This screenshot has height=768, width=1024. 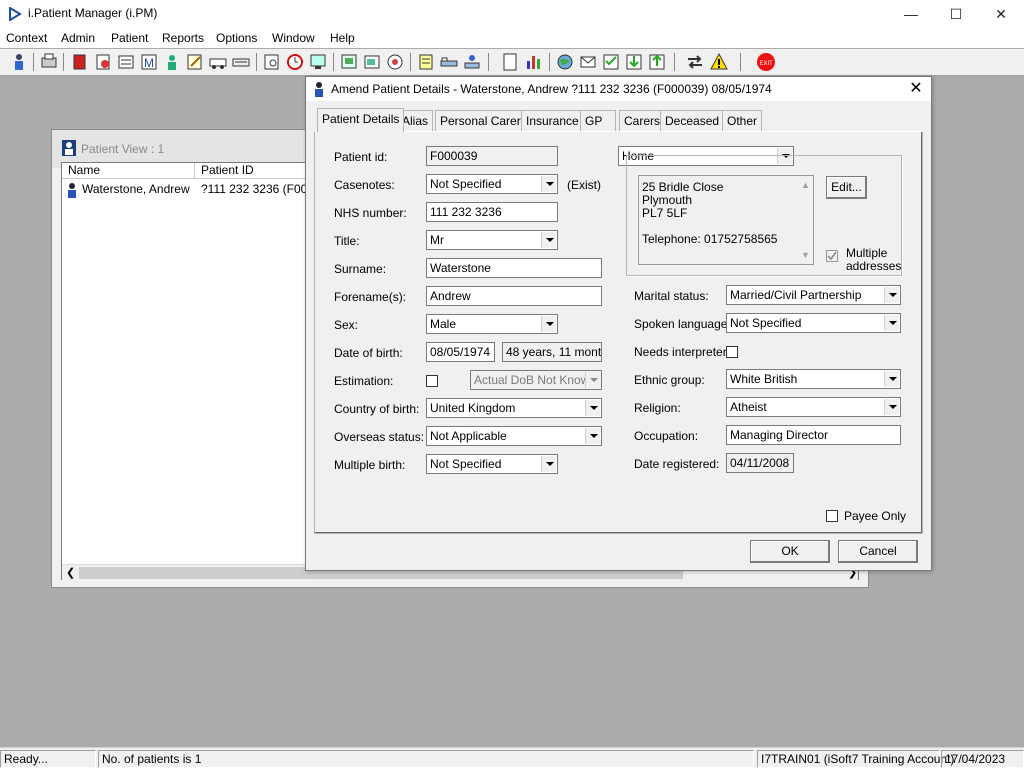 What do you see at coordinates (598, 120) in the screenshot?
I see `tab-gp: GP` at bounding box center [598, 120].